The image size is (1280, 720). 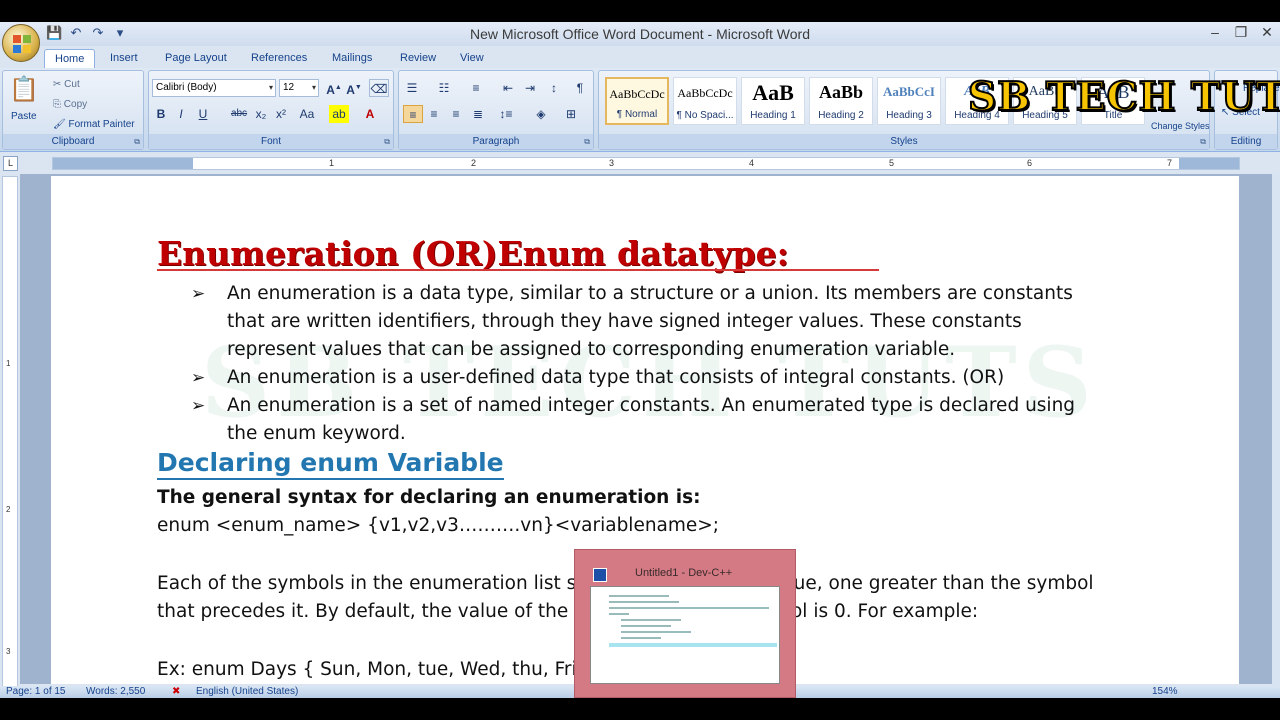 I want to click on shading-icon: ◈, so click(x=541, y=114).